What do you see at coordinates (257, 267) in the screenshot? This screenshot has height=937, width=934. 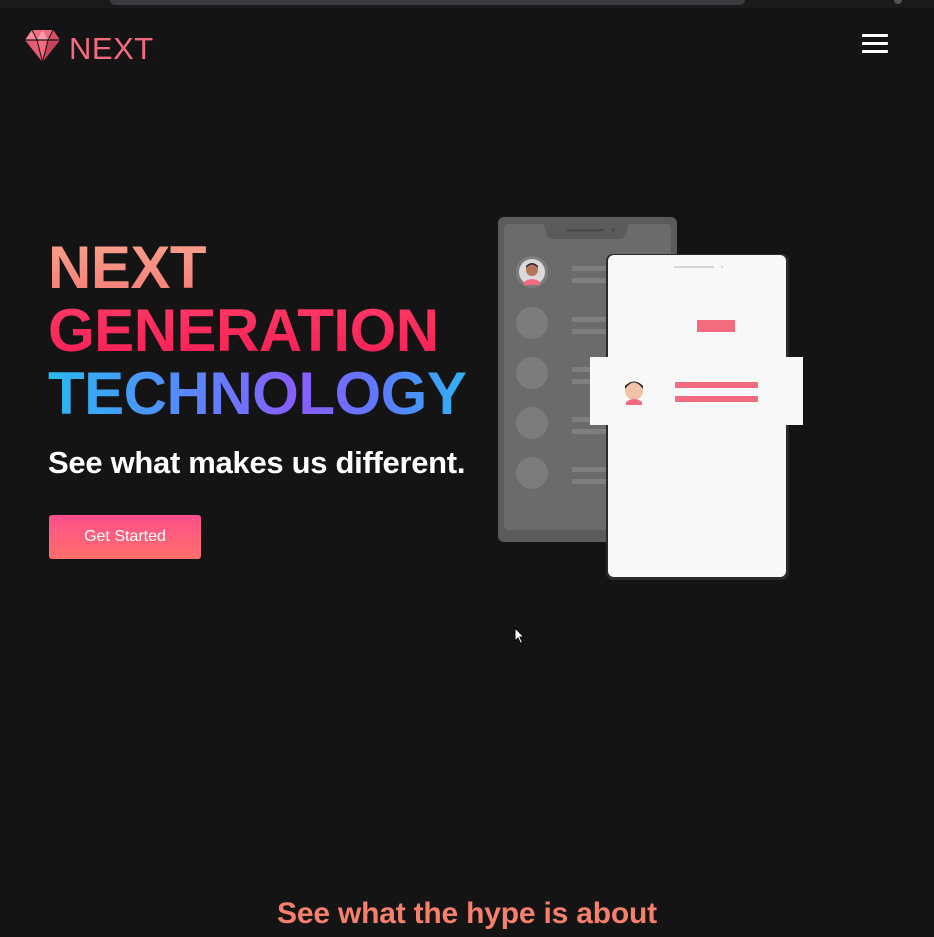 I see `hero-title-line-1: NEXT` at bounding box center [257, 267].